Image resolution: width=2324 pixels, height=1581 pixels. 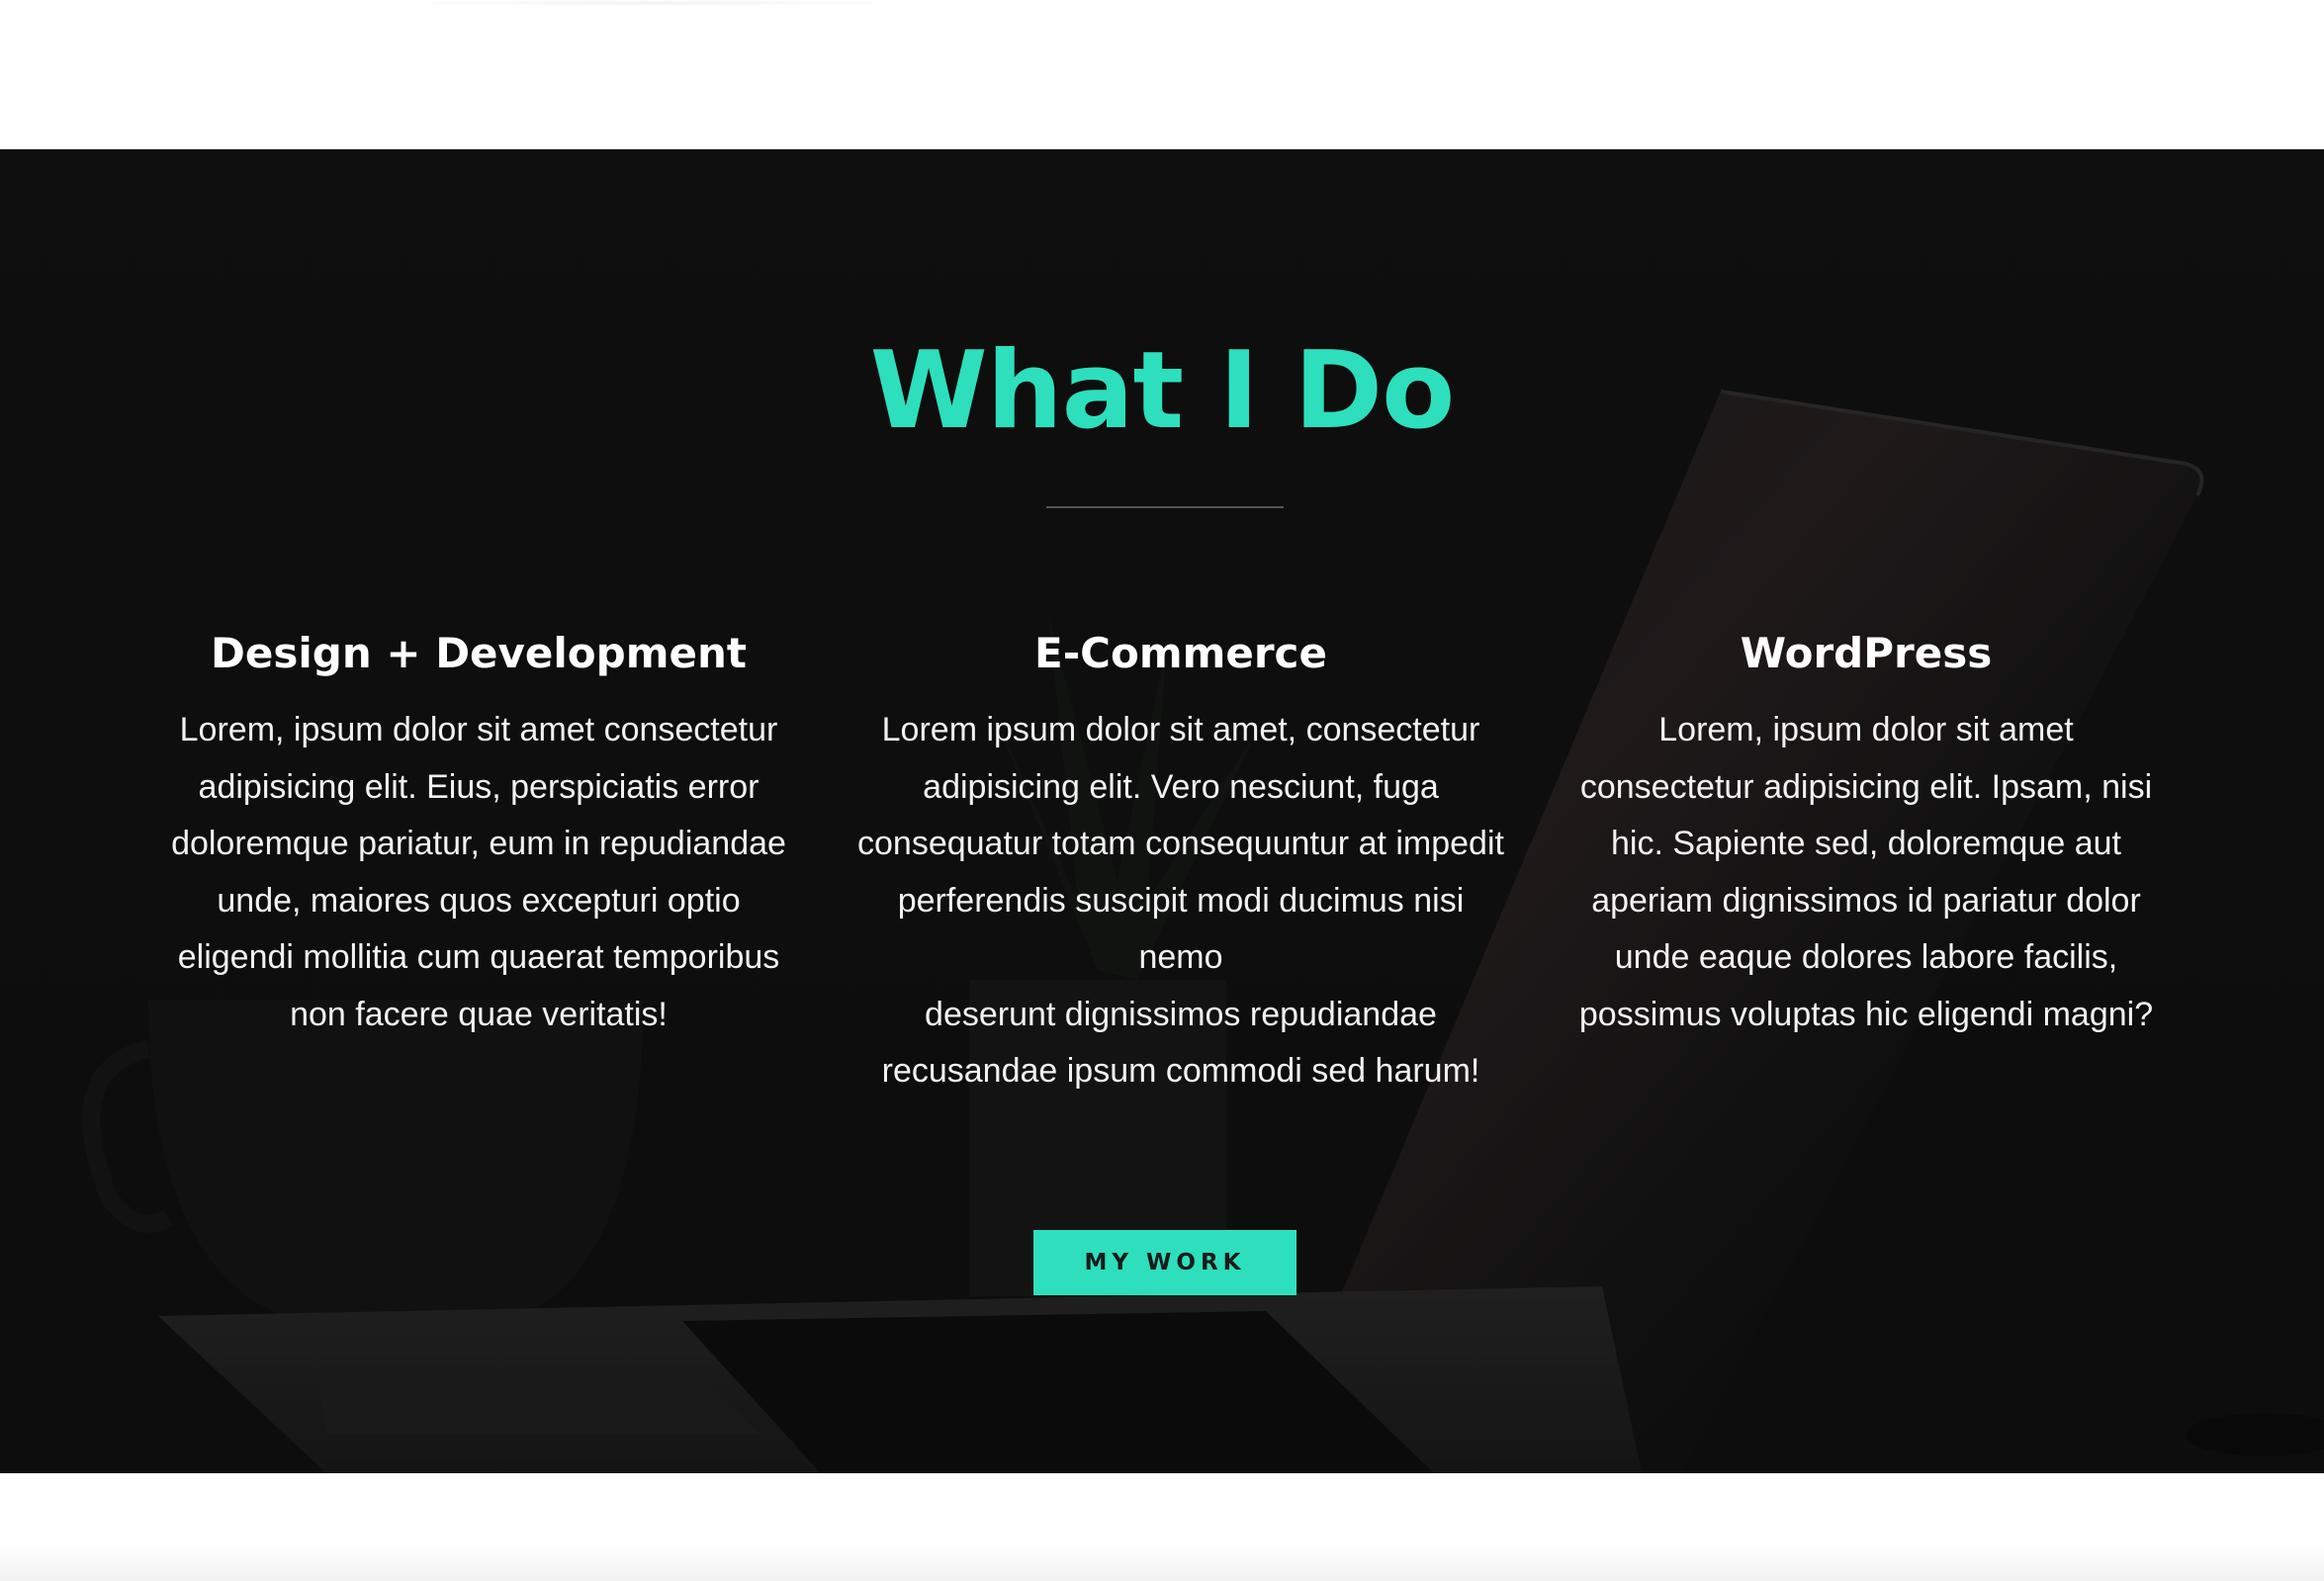 What do you see at coordinates (1866, 957) in the screenshot?
I see `description-line: unde eaque dolores labore facilis,` at bounding box center [1866, 957].